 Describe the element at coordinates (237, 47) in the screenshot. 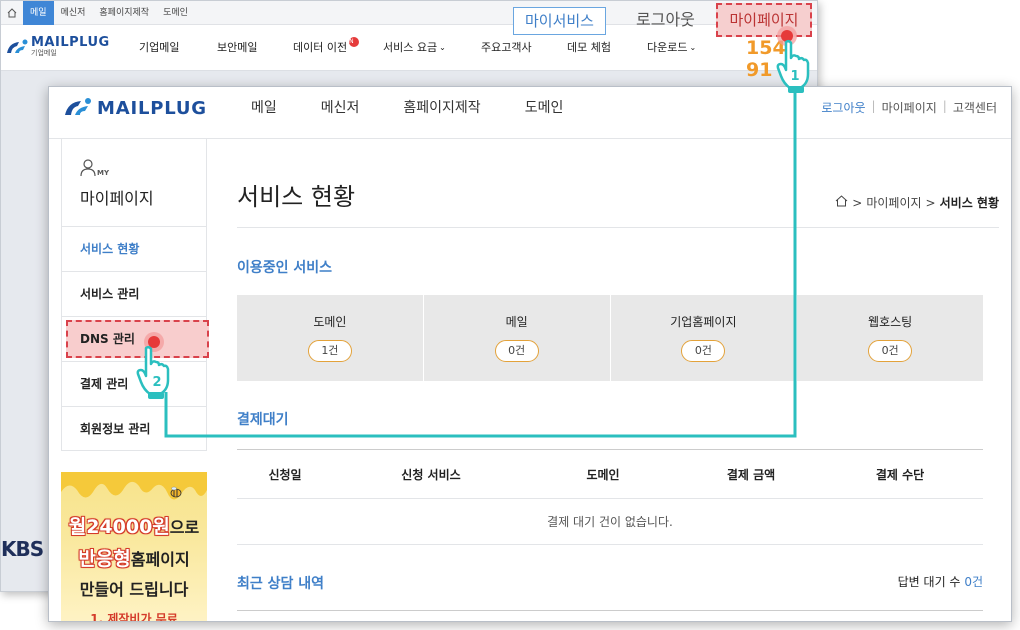

I see `bg-nav-label: 보안메일` at that location.